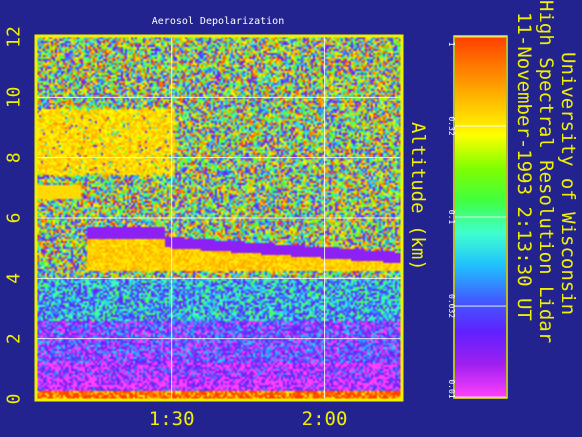  What do you see at coordinates (477, 217) in the screenshot?
I see `colorbar: 1 0.32 0.1 0.032 0.01` at bounding box center [477, 217].